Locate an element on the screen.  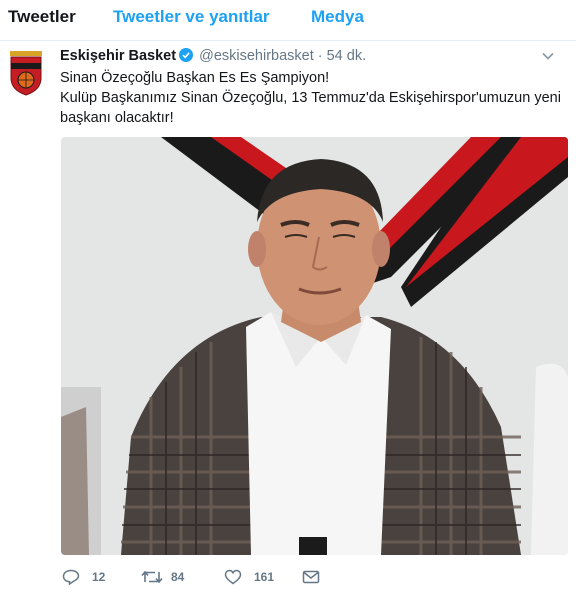
avatar is located at coordinates (26, 73).